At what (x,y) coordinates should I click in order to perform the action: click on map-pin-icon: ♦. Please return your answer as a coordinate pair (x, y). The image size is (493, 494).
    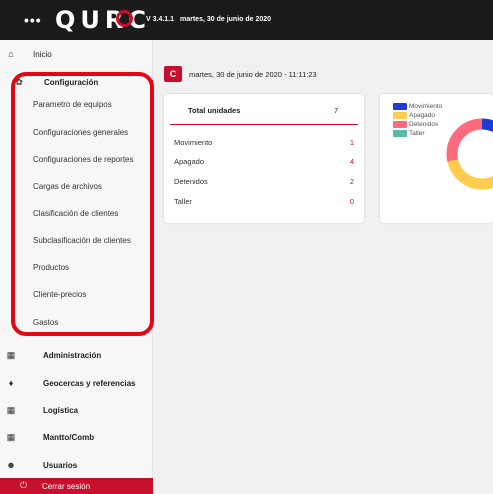
    Looking at the image, I should click on (11, 383).